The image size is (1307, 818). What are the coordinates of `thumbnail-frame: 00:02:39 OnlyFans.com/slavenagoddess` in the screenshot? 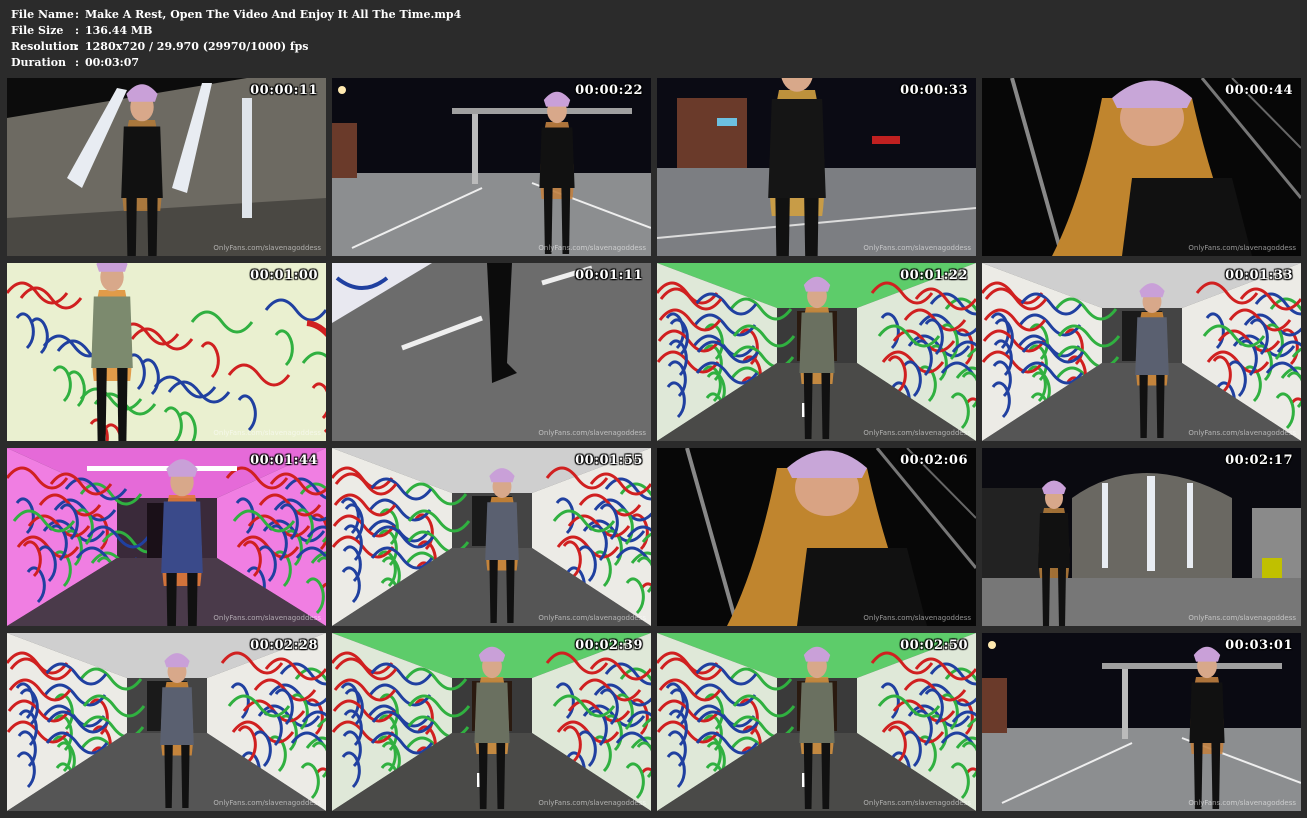 It's located at (491, 722).